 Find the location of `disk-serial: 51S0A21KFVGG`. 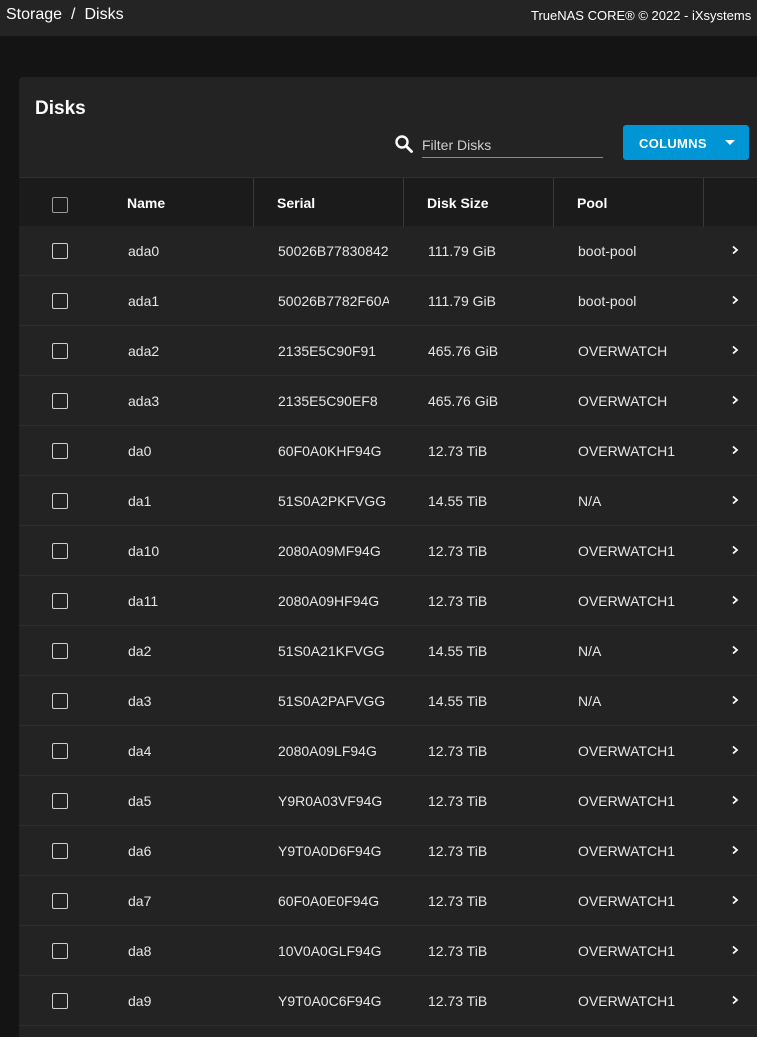

disk-serial: 51S0A21KFVGG is located at coordinates (331, 651).